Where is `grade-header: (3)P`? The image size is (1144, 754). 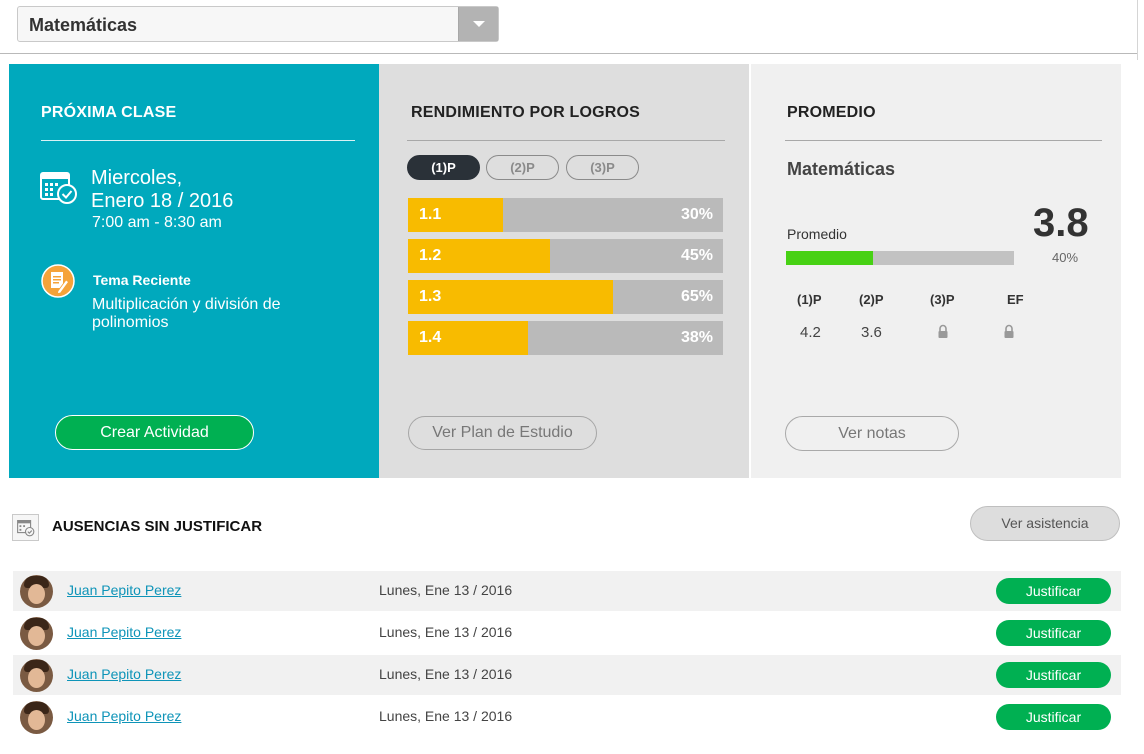 grade-header: (3)P is located at coordinates (942, 299).